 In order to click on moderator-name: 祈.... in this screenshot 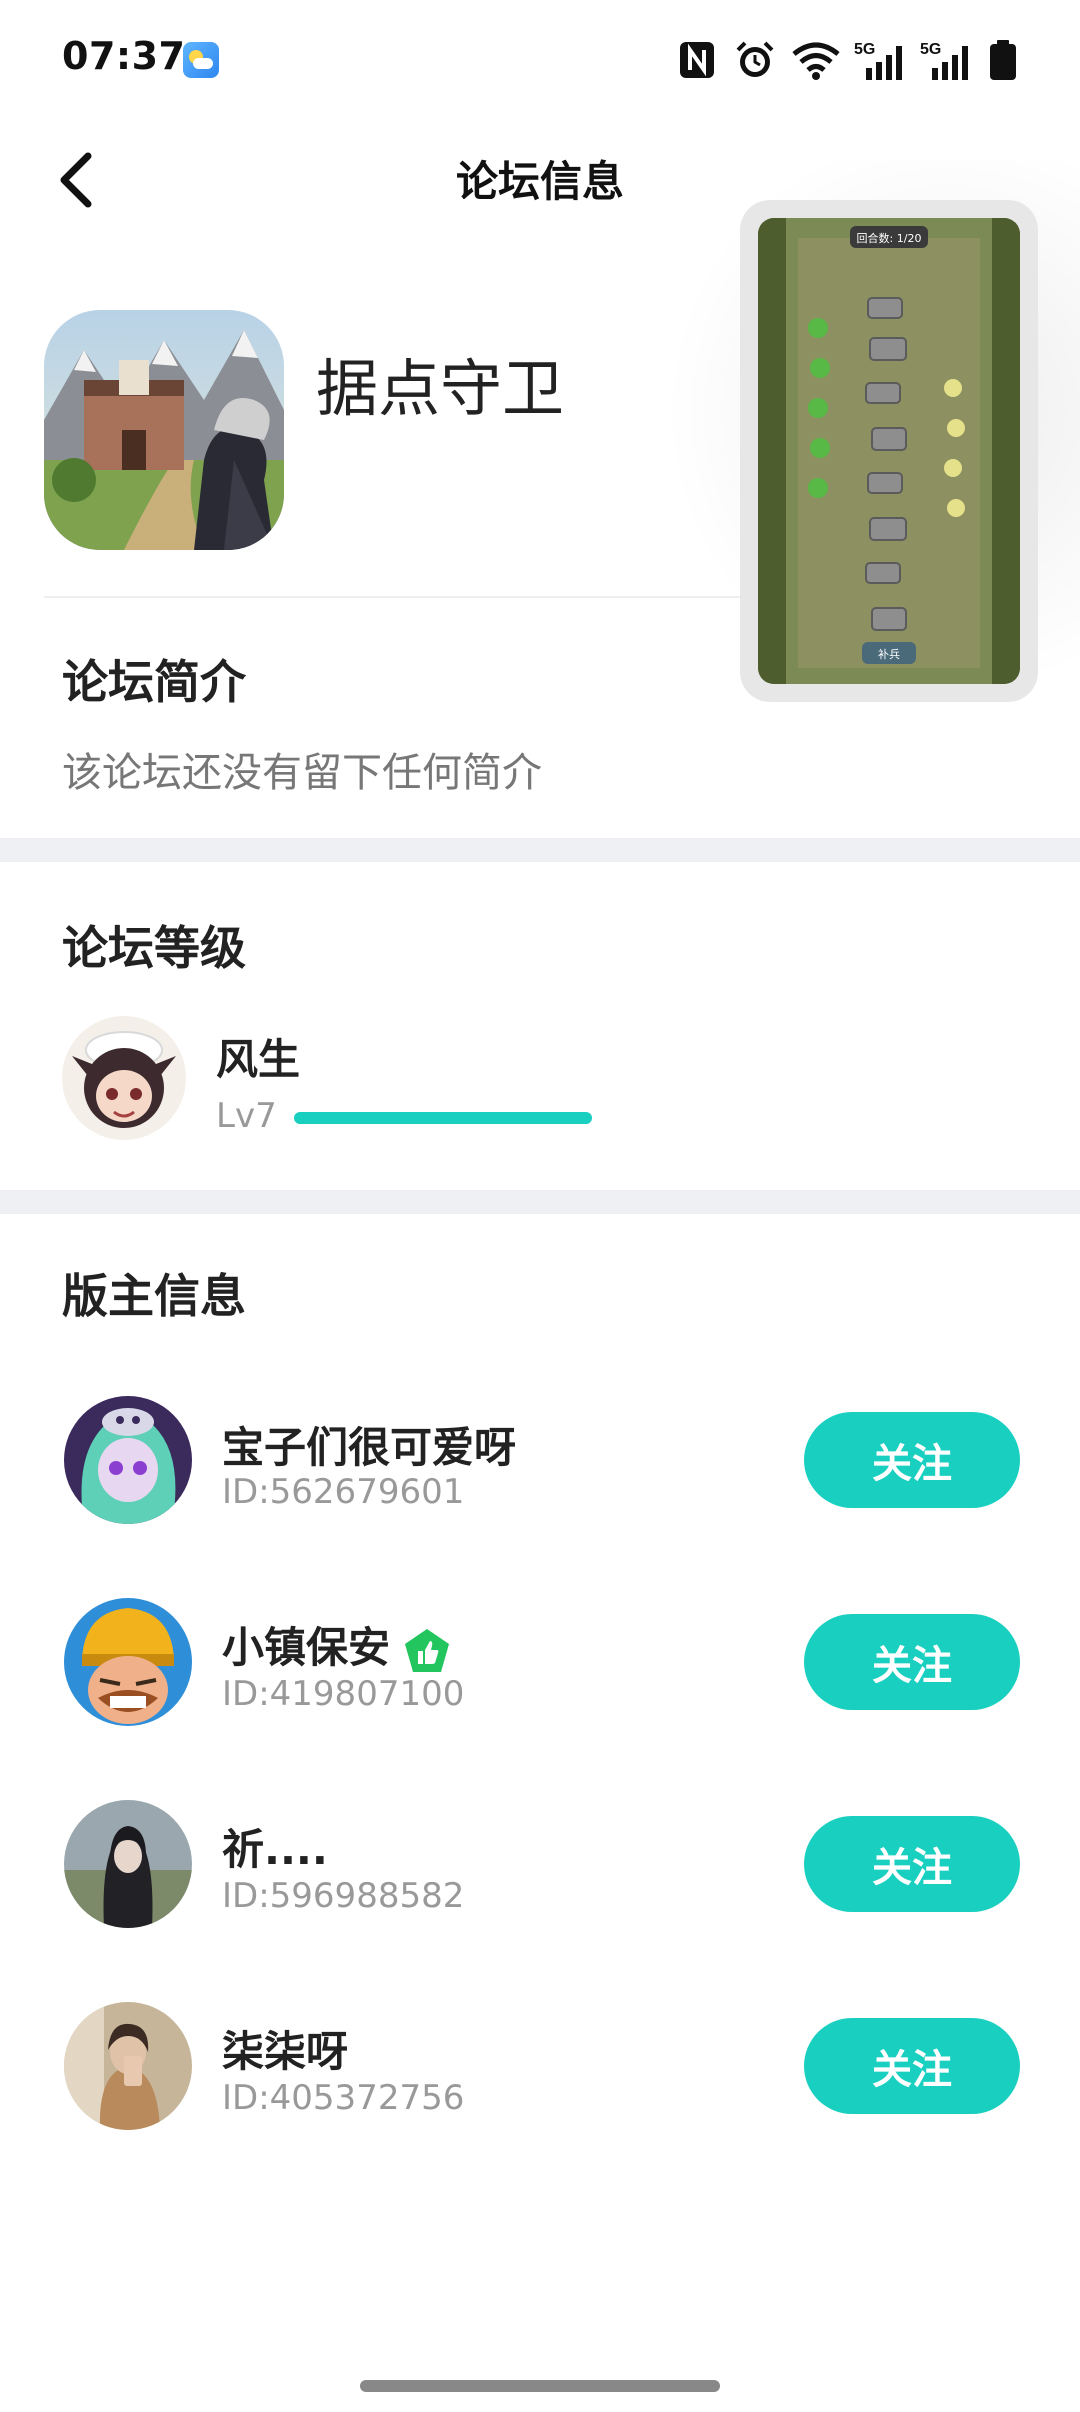, I will do `click(275, 1849)`.